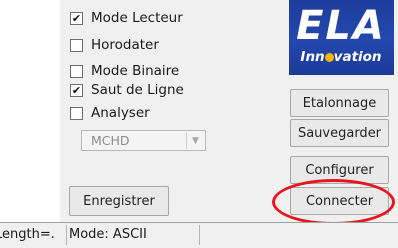 The image size is (398, 248). I want to click on analyser-mode-value: MCHD, so click(110, 140).